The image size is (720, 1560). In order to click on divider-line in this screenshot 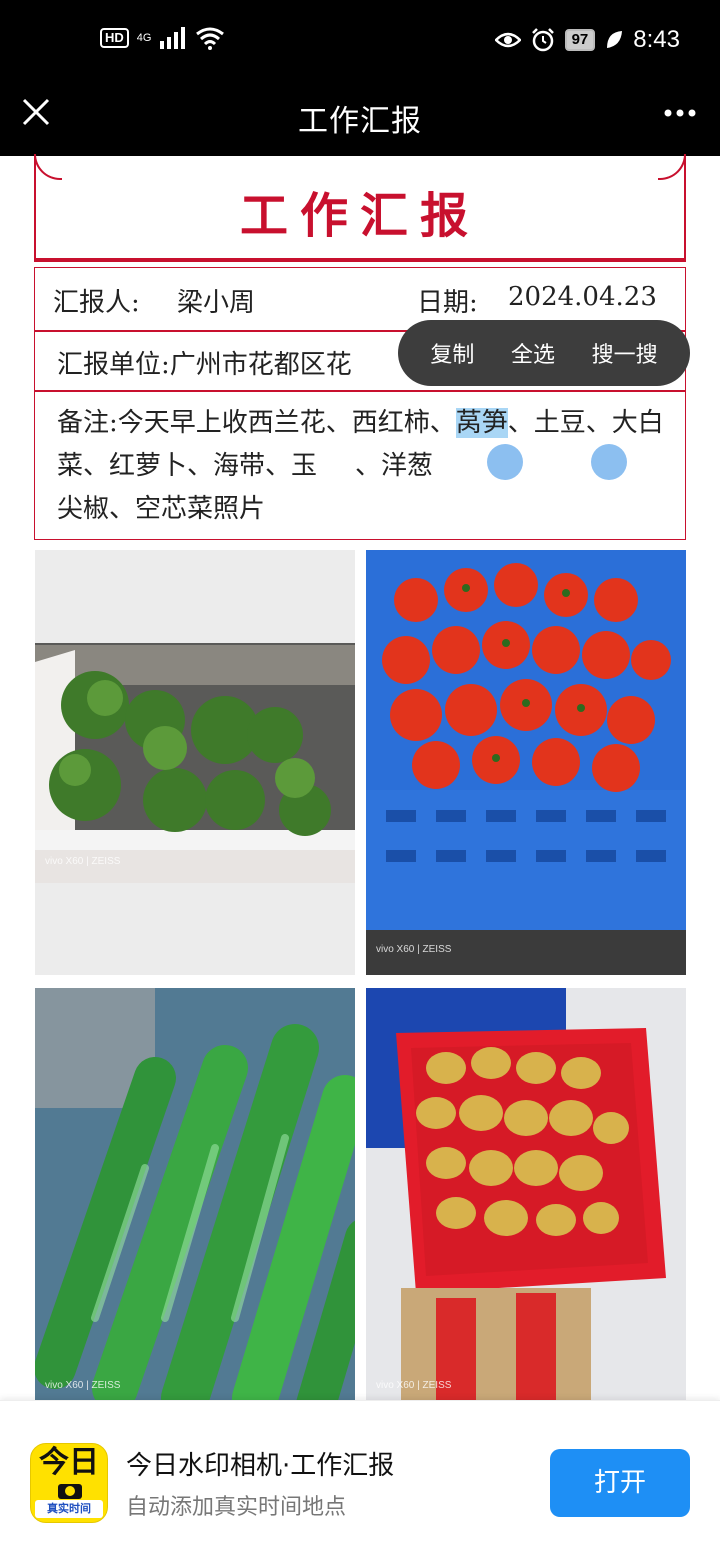, I will do `click(360, 259)`.